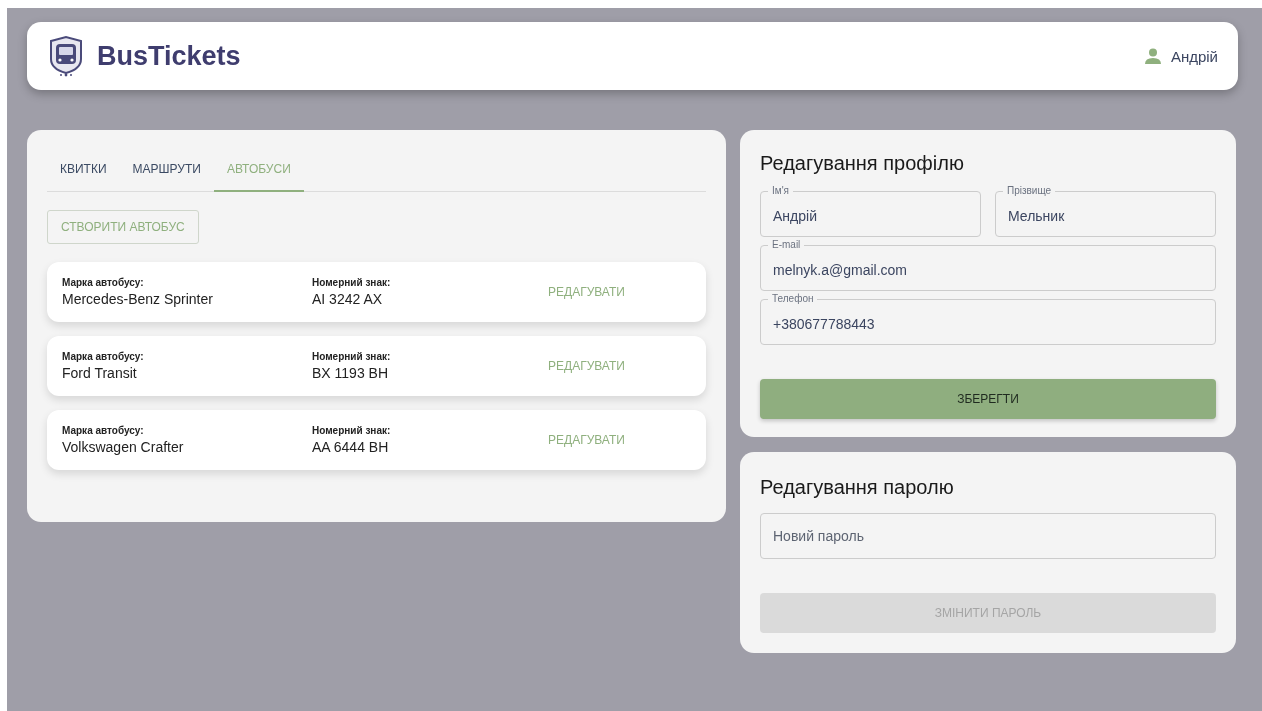  Describe the element at coordinates (857, 487) in the screenshot. I see `password-title: Редагування паролю` at that location.